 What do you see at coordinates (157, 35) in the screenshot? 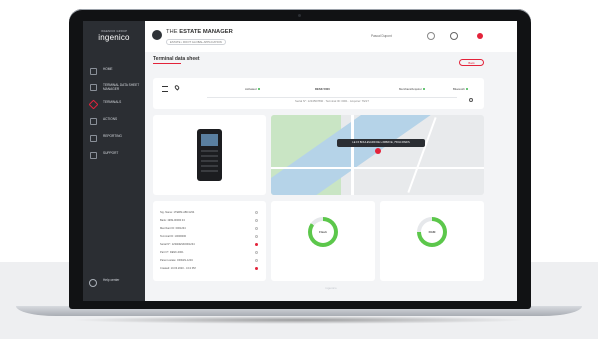
I see `app-avatar` at bounding box center [157, 35].